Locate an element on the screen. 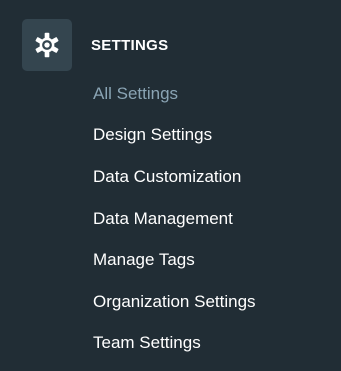 The width and height of the screenshot is (341, 371). menu-item-team-settings: Team Settings is located at coordinates (174, 344).